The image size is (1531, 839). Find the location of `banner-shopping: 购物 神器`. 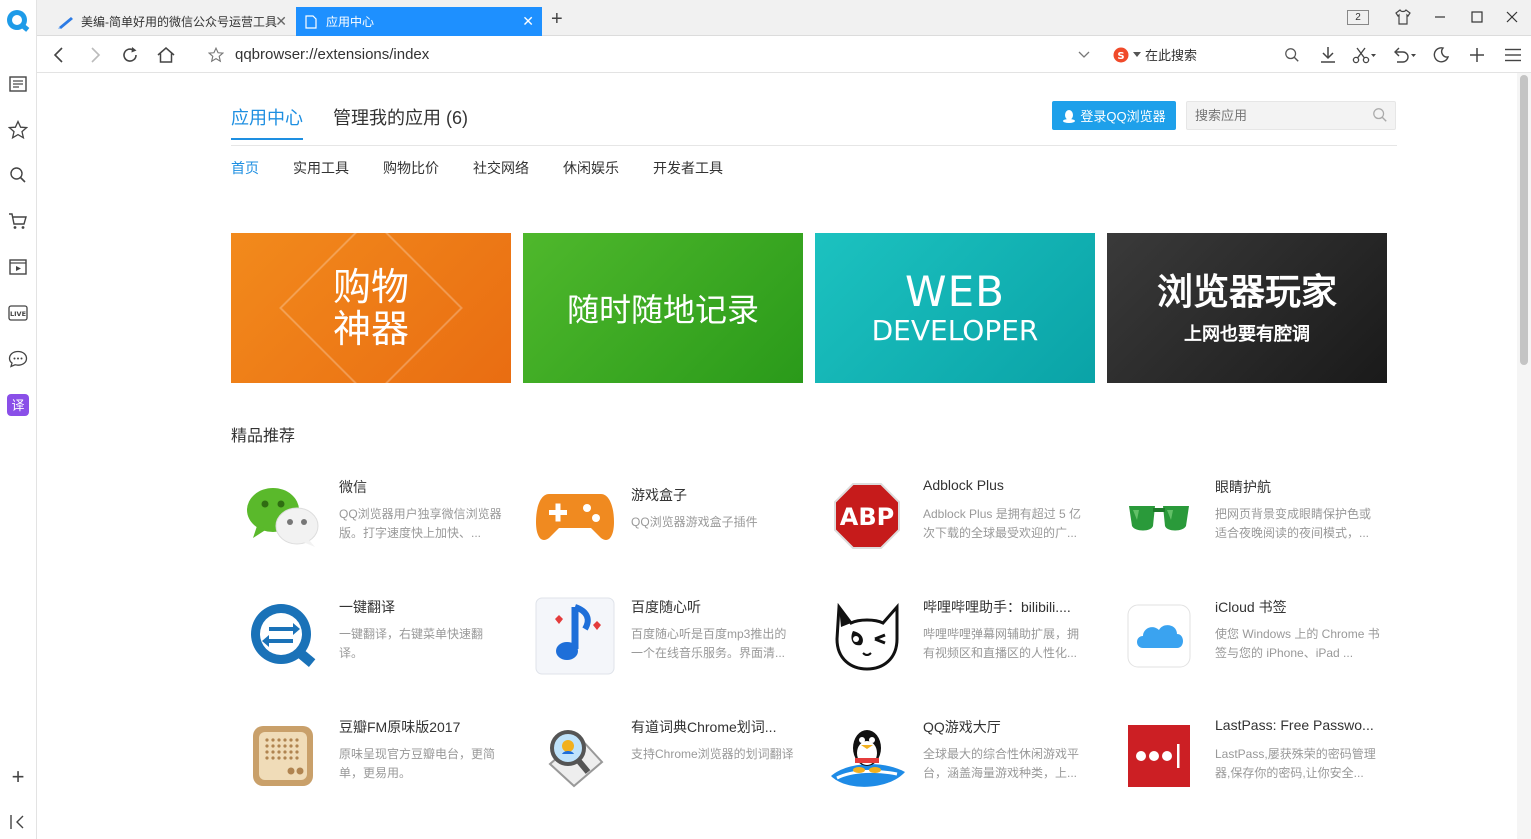

banner-shopping: 购物 神器 is located at coordinates (371, 308).